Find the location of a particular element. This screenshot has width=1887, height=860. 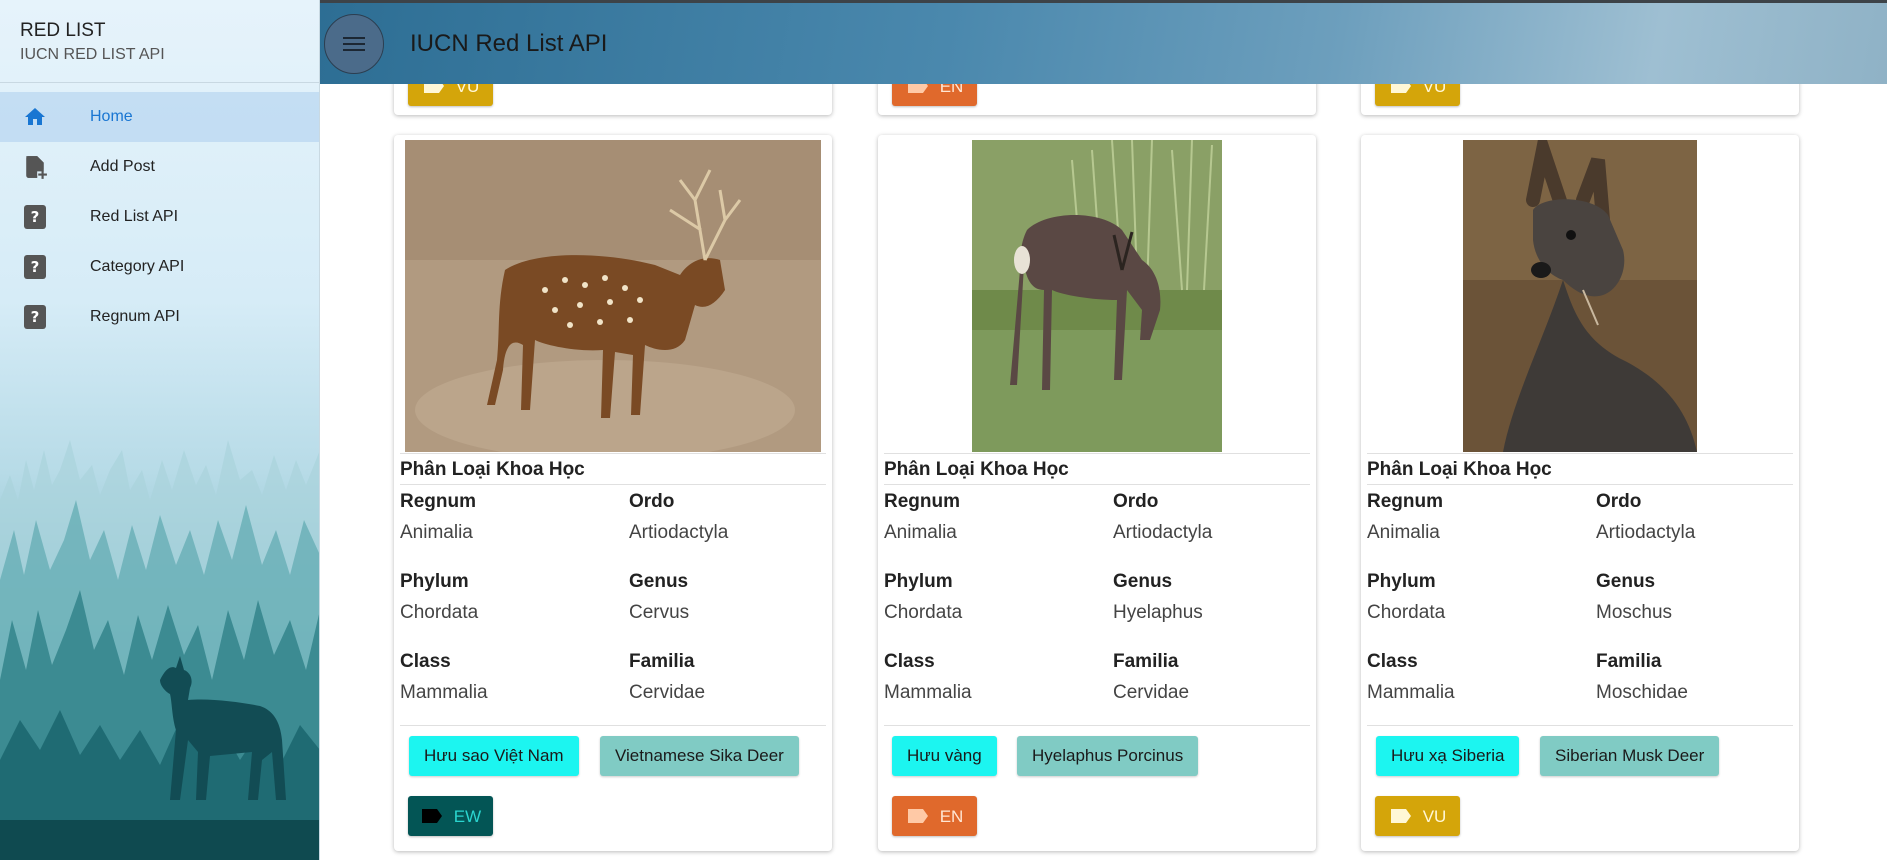

sika-deer-photo is located at coordinates (613, 296).